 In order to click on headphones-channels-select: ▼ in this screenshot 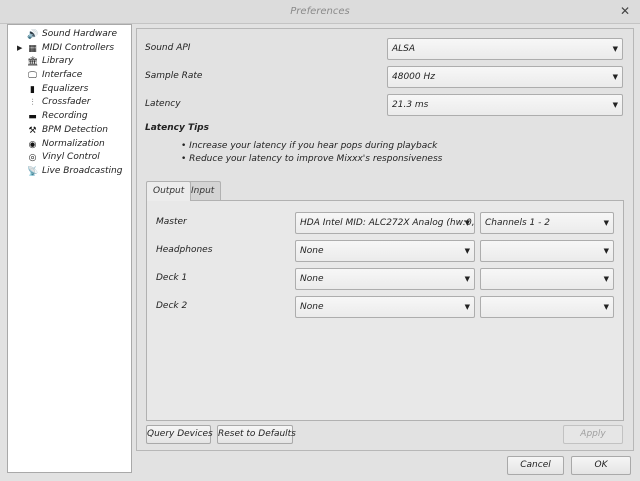, I will do `click(547, 251)`.